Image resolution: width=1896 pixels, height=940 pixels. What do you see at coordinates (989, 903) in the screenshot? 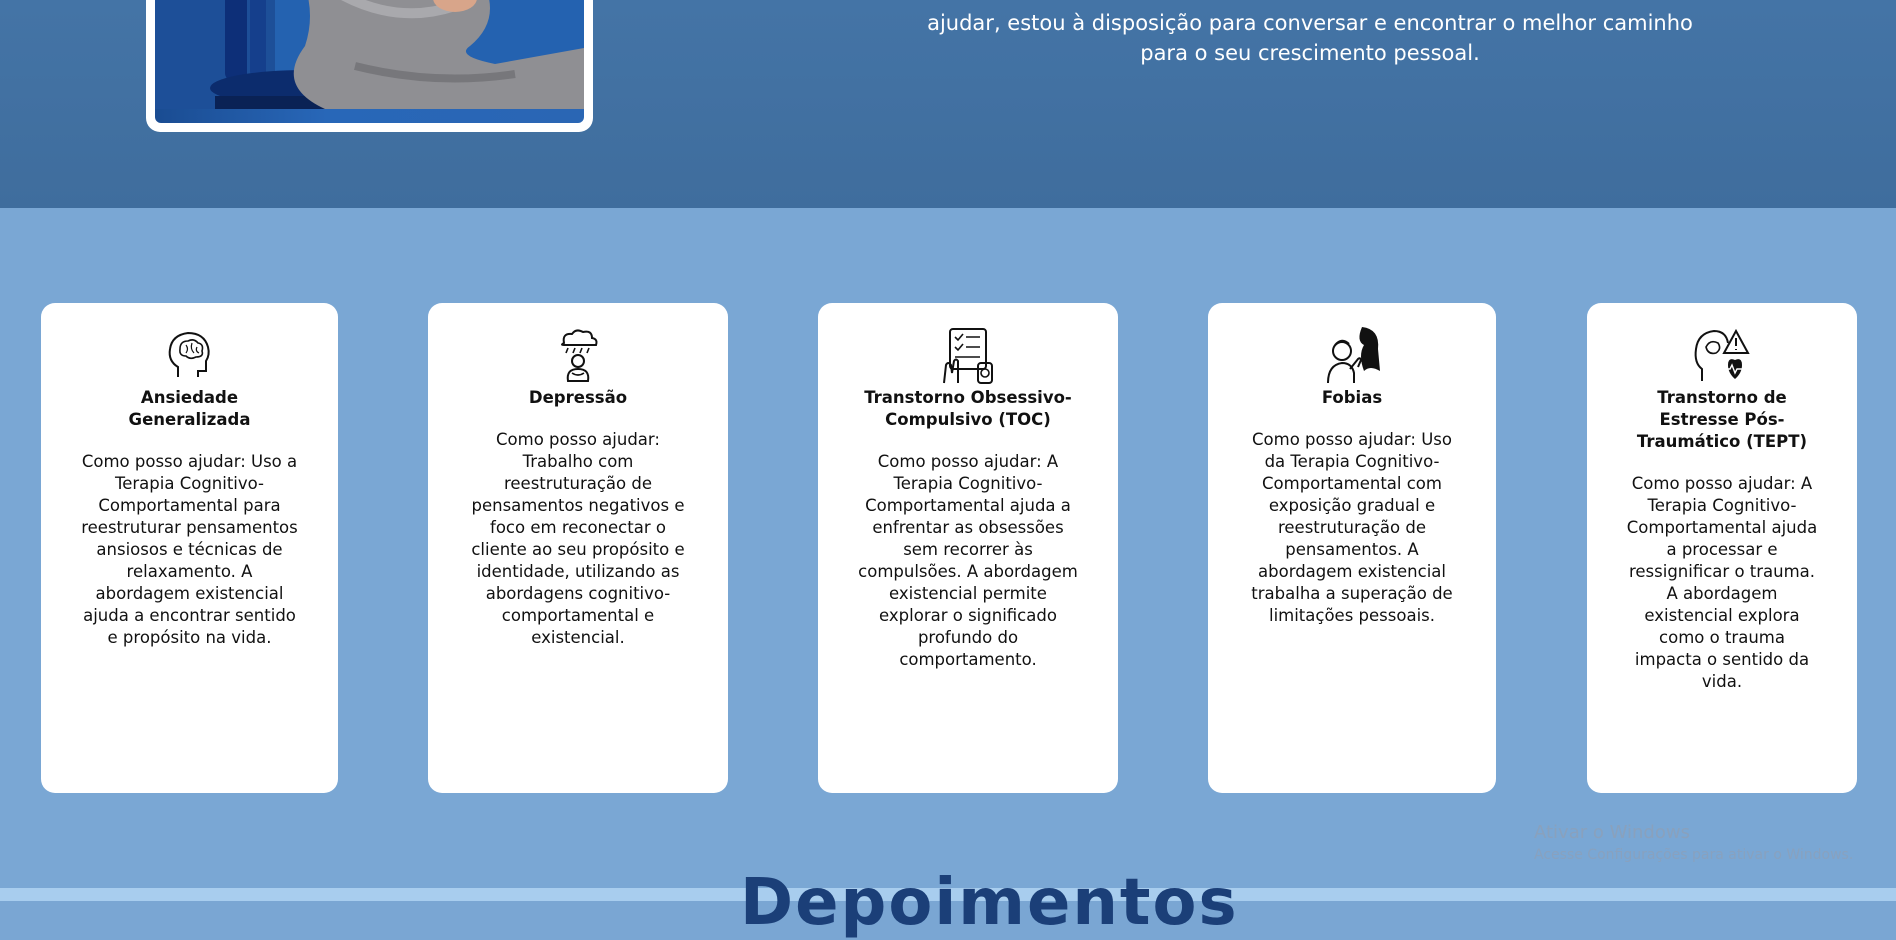
I see `next-section-title: Depoimentos` at bounding box center [989, 903].